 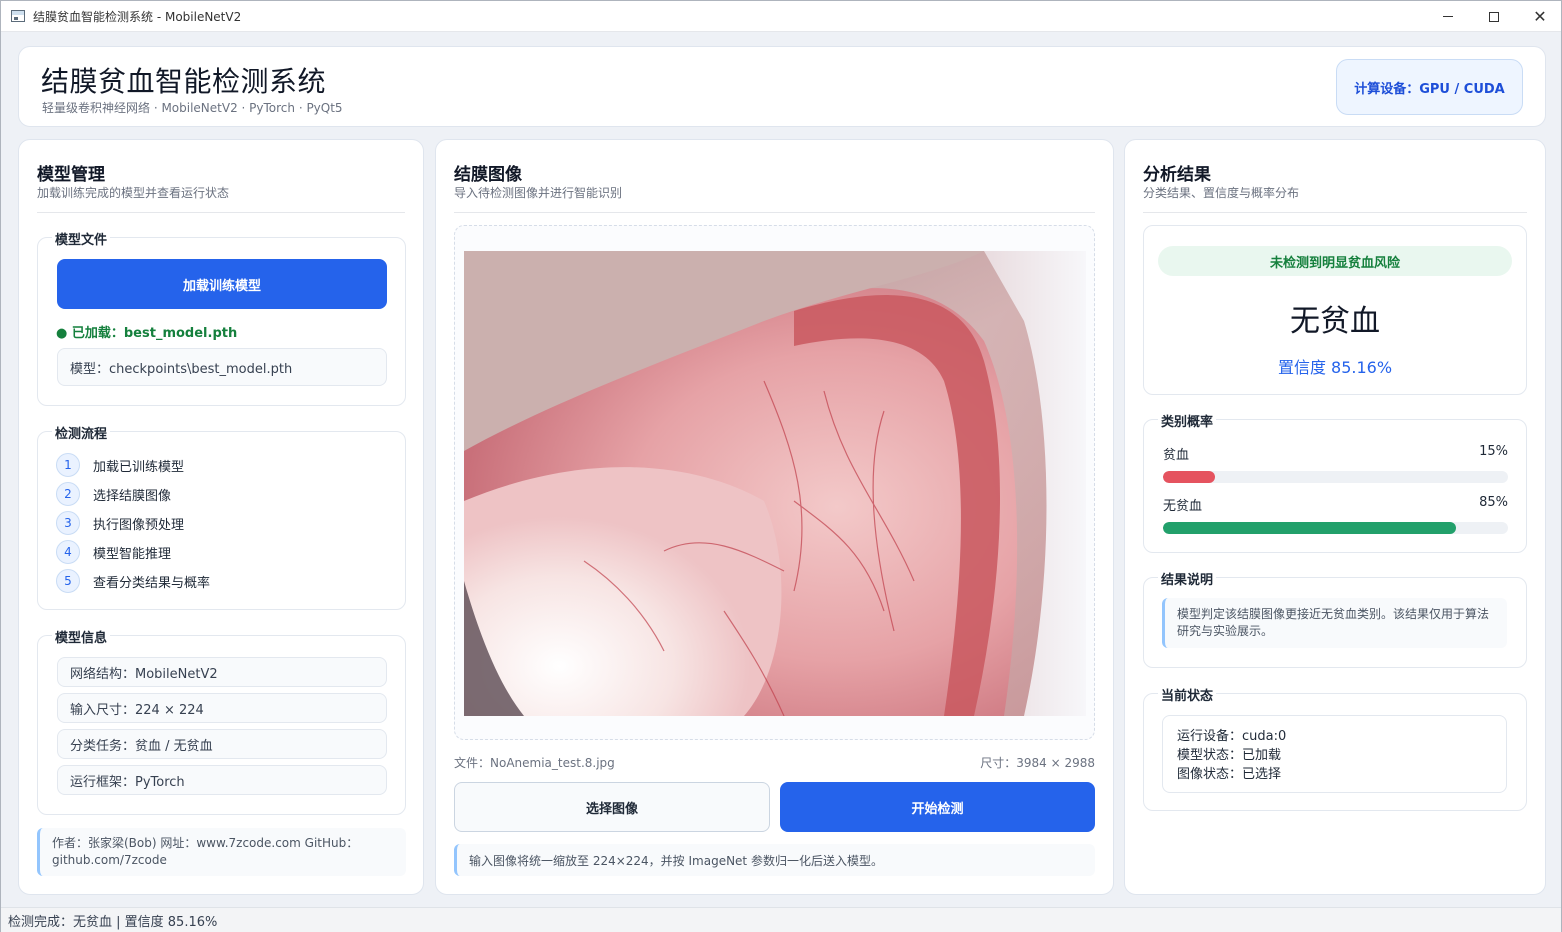 I want to click on minimize-icon, so click(x=1448, y=16).